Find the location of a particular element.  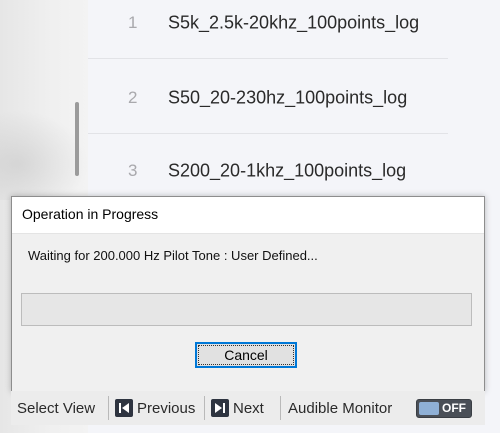

select-view-button: Select View is located at coordinates (56, 408).